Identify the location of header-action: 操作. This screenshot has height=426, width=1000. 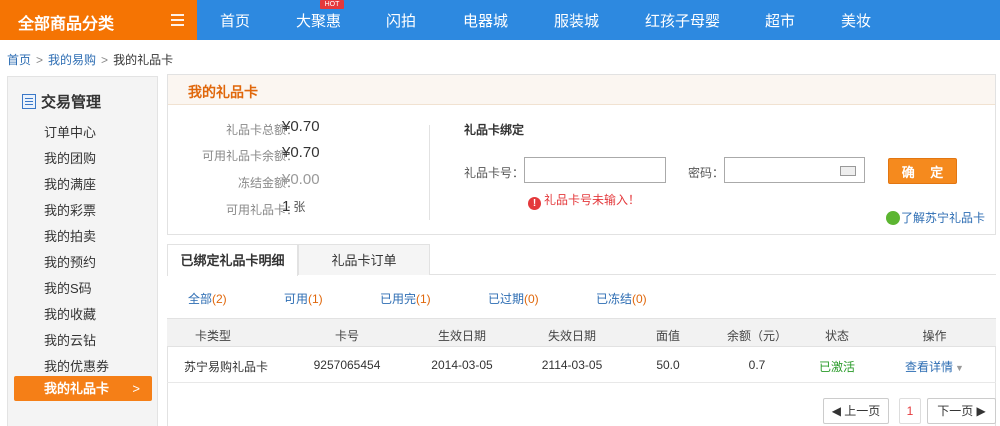
(934, 336).